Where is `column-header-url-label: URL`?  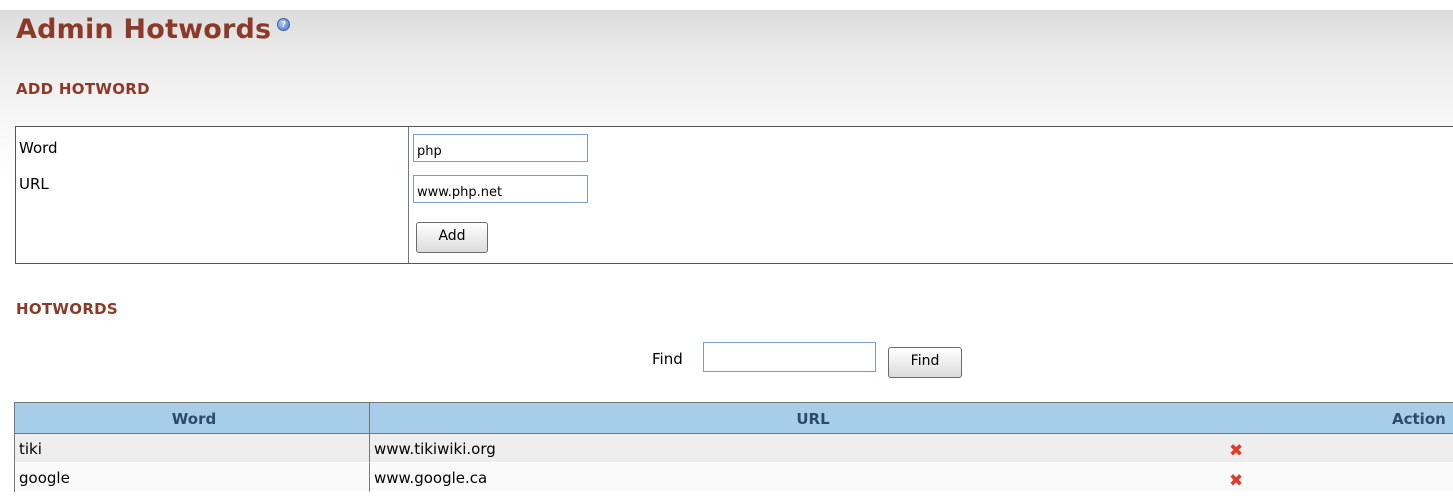
column-header-url-label: URL is located at coordinates (813, 419).